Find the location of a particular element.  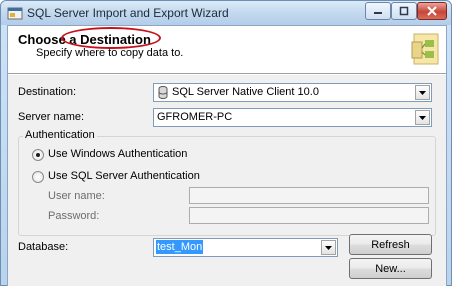

windows-auth-label: Use Windows Authentication is located at coordinates (117, 154).